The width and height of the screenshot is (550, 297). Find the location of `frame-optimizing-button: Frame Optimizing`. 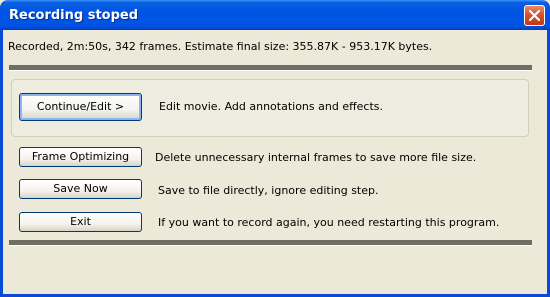

frame-optimizing-button: Frame Optimizing is located at coordinates (80, 157).